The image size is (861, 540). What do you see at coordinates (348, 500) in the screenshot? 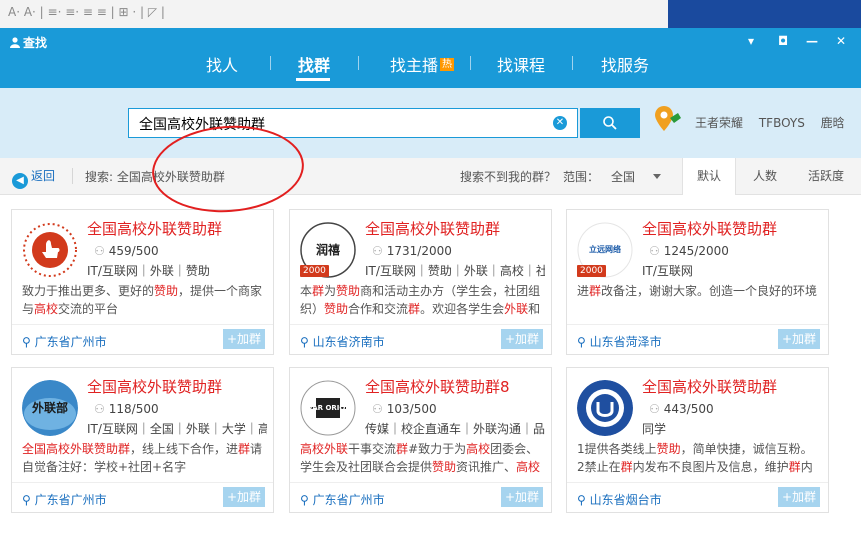
I see `group-location-text: 广东省广州市` at bounding box center [348, 500].